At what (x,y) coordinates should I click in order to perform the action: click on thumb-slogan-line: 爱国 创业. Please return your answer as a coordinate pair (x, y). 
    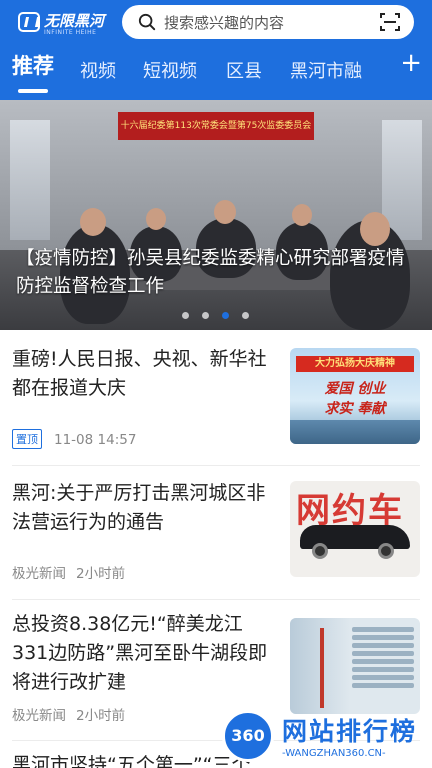
    Looking at the image, I should click on (355, 389).